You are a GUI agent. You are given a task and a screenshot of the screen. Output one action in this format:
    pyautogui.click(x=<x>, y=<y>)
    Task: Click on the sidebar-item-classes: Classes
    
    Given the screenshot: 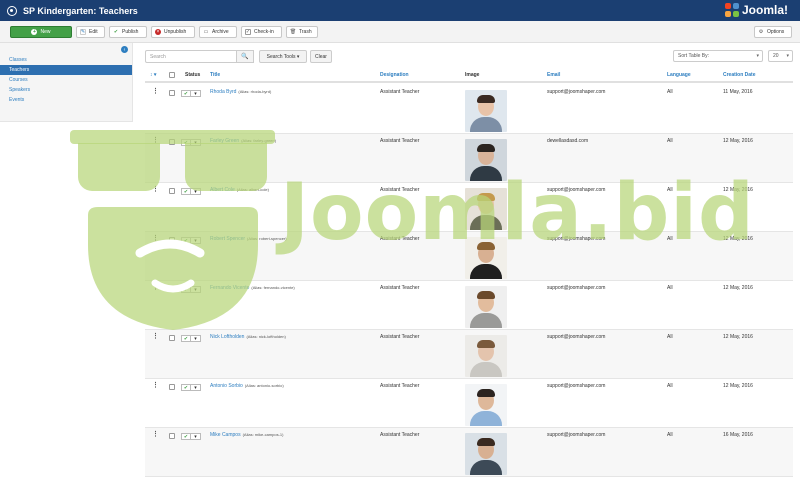 What is the action you would take?
    pyautogui.click(x=66, y=60)
    